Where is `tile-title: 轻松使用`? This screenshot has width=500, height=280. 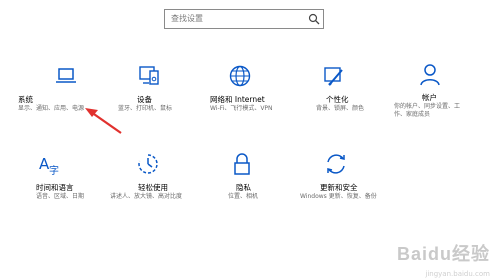 tile-title: 轻松使用 is located at coordinates (153, 187).